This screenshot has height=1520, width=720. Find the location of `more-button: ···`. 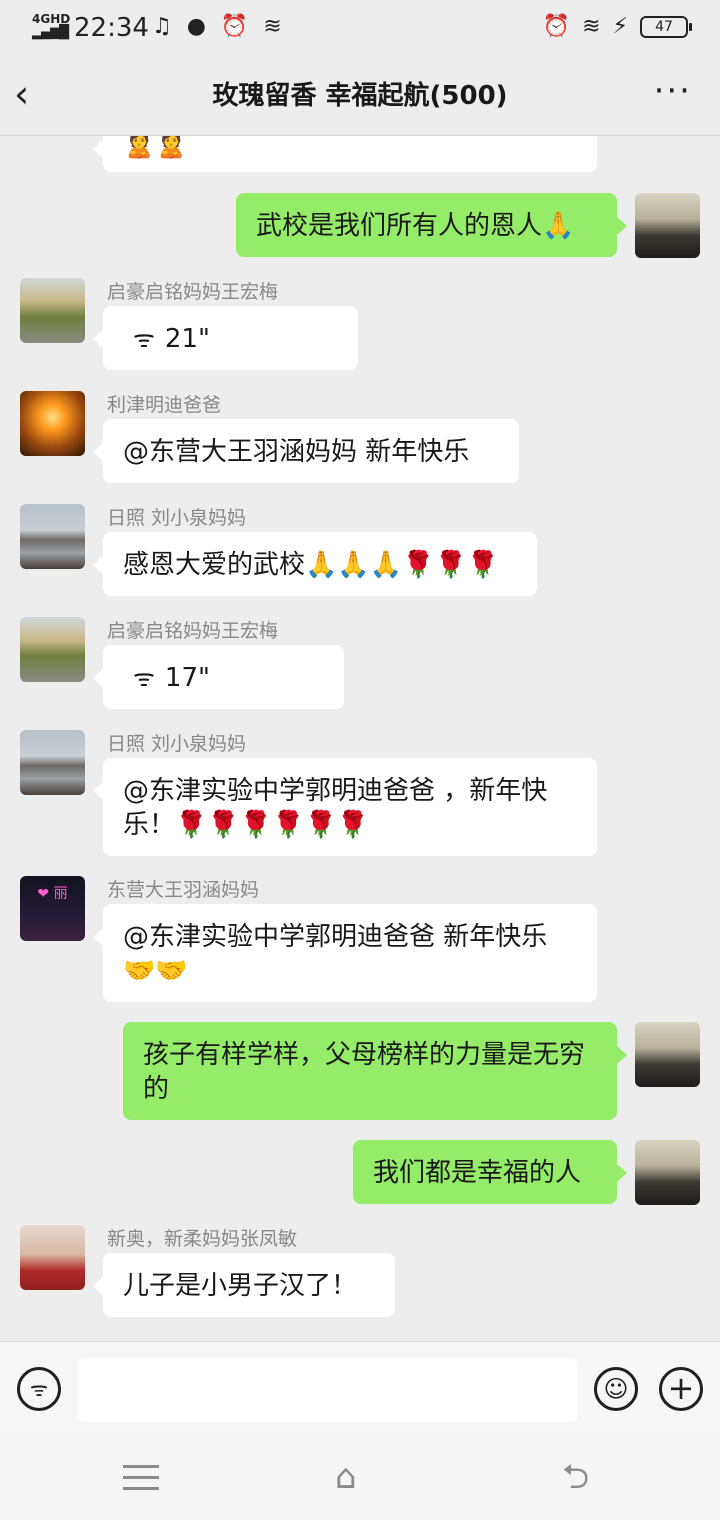

more-button: ··· is located at coordinates (673, 91).